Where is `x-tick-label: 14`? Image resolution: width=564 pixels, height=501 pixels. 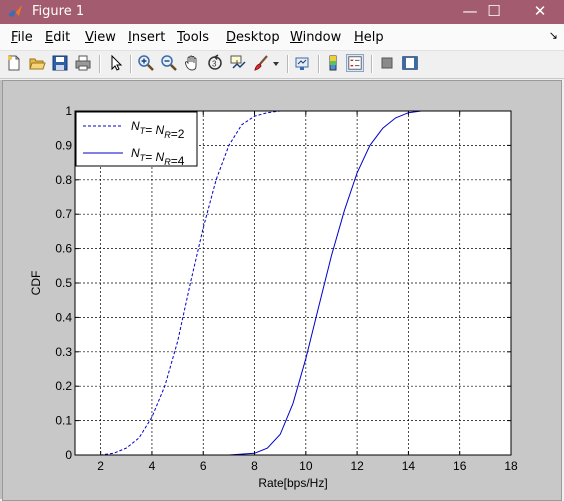 x-tick-label: 14 is located at coordinates (409, 466).